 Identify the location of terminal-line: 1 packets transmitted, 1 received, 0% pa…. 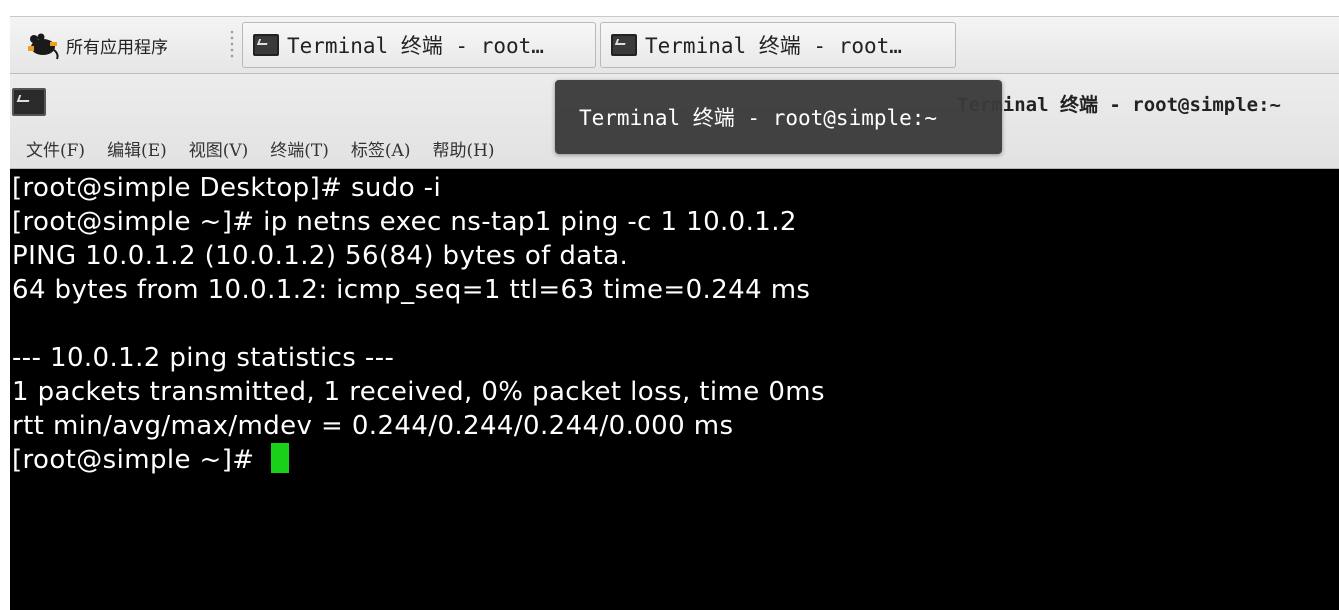
(418, 392).